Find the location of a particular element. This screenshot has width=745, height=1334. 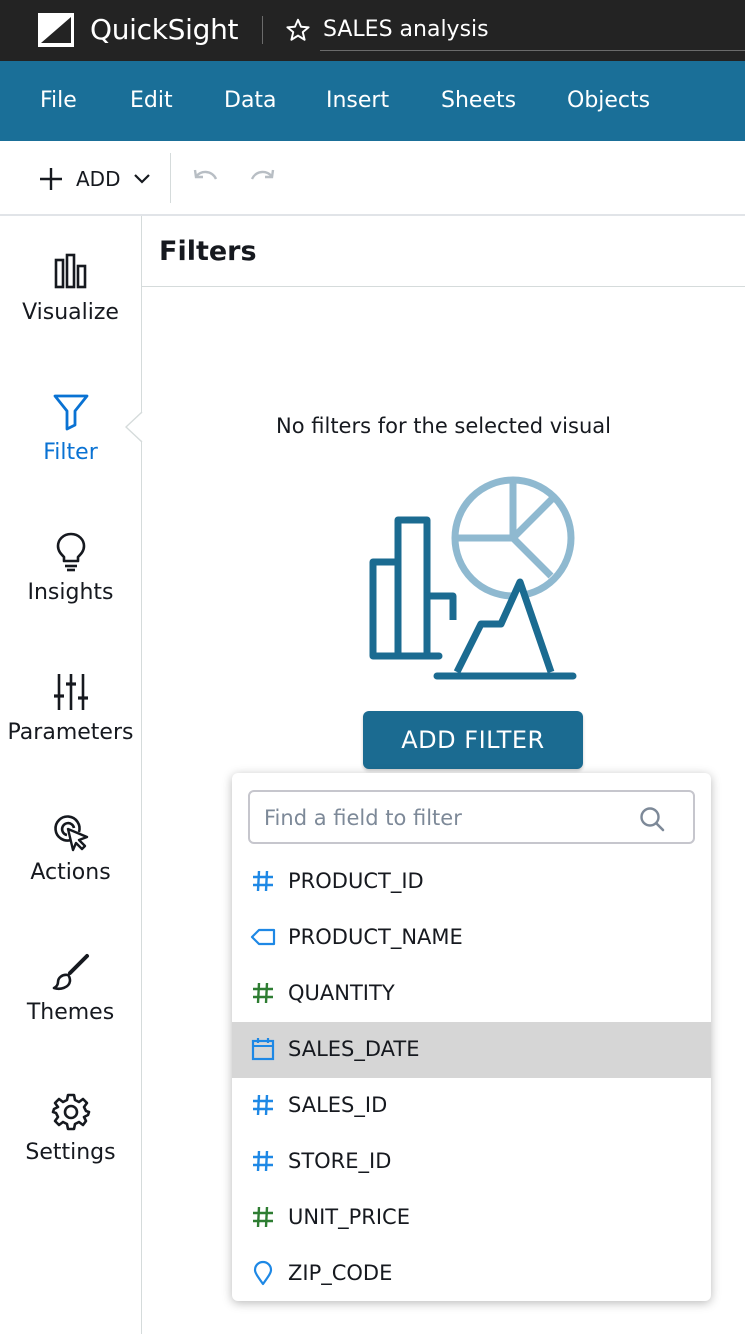

nav-item-themes: Themes is located at coordinates (70, 1005).